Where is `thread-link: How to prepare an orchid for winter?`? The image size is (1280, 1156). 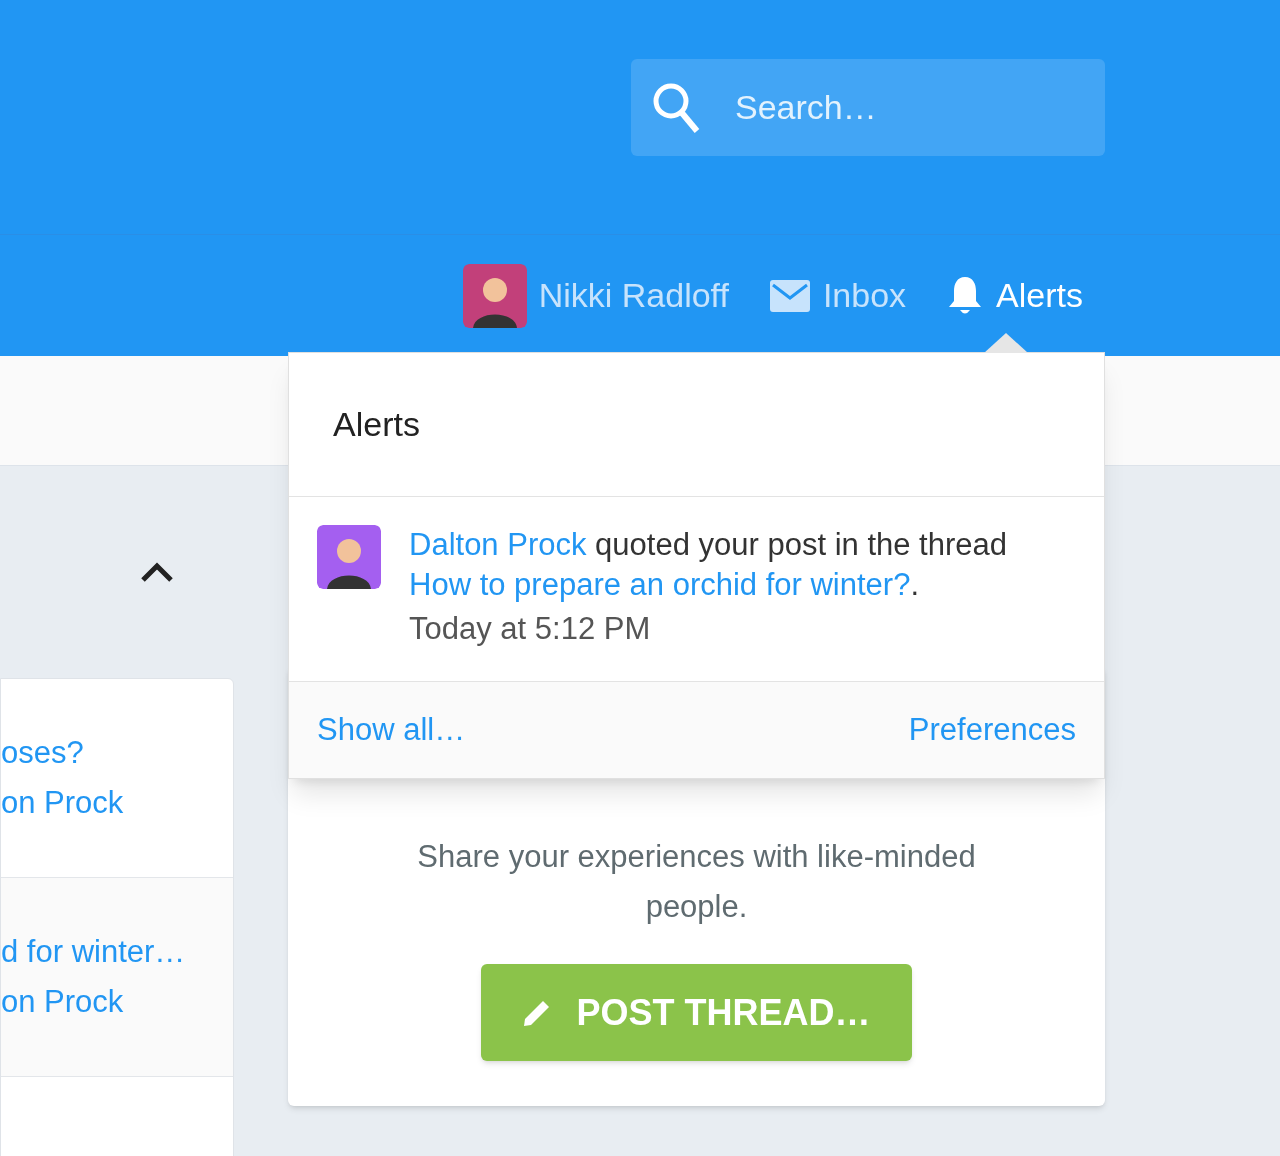 thread-link: How to prepare an orchid for winter? is located at coordinates (660, 584).